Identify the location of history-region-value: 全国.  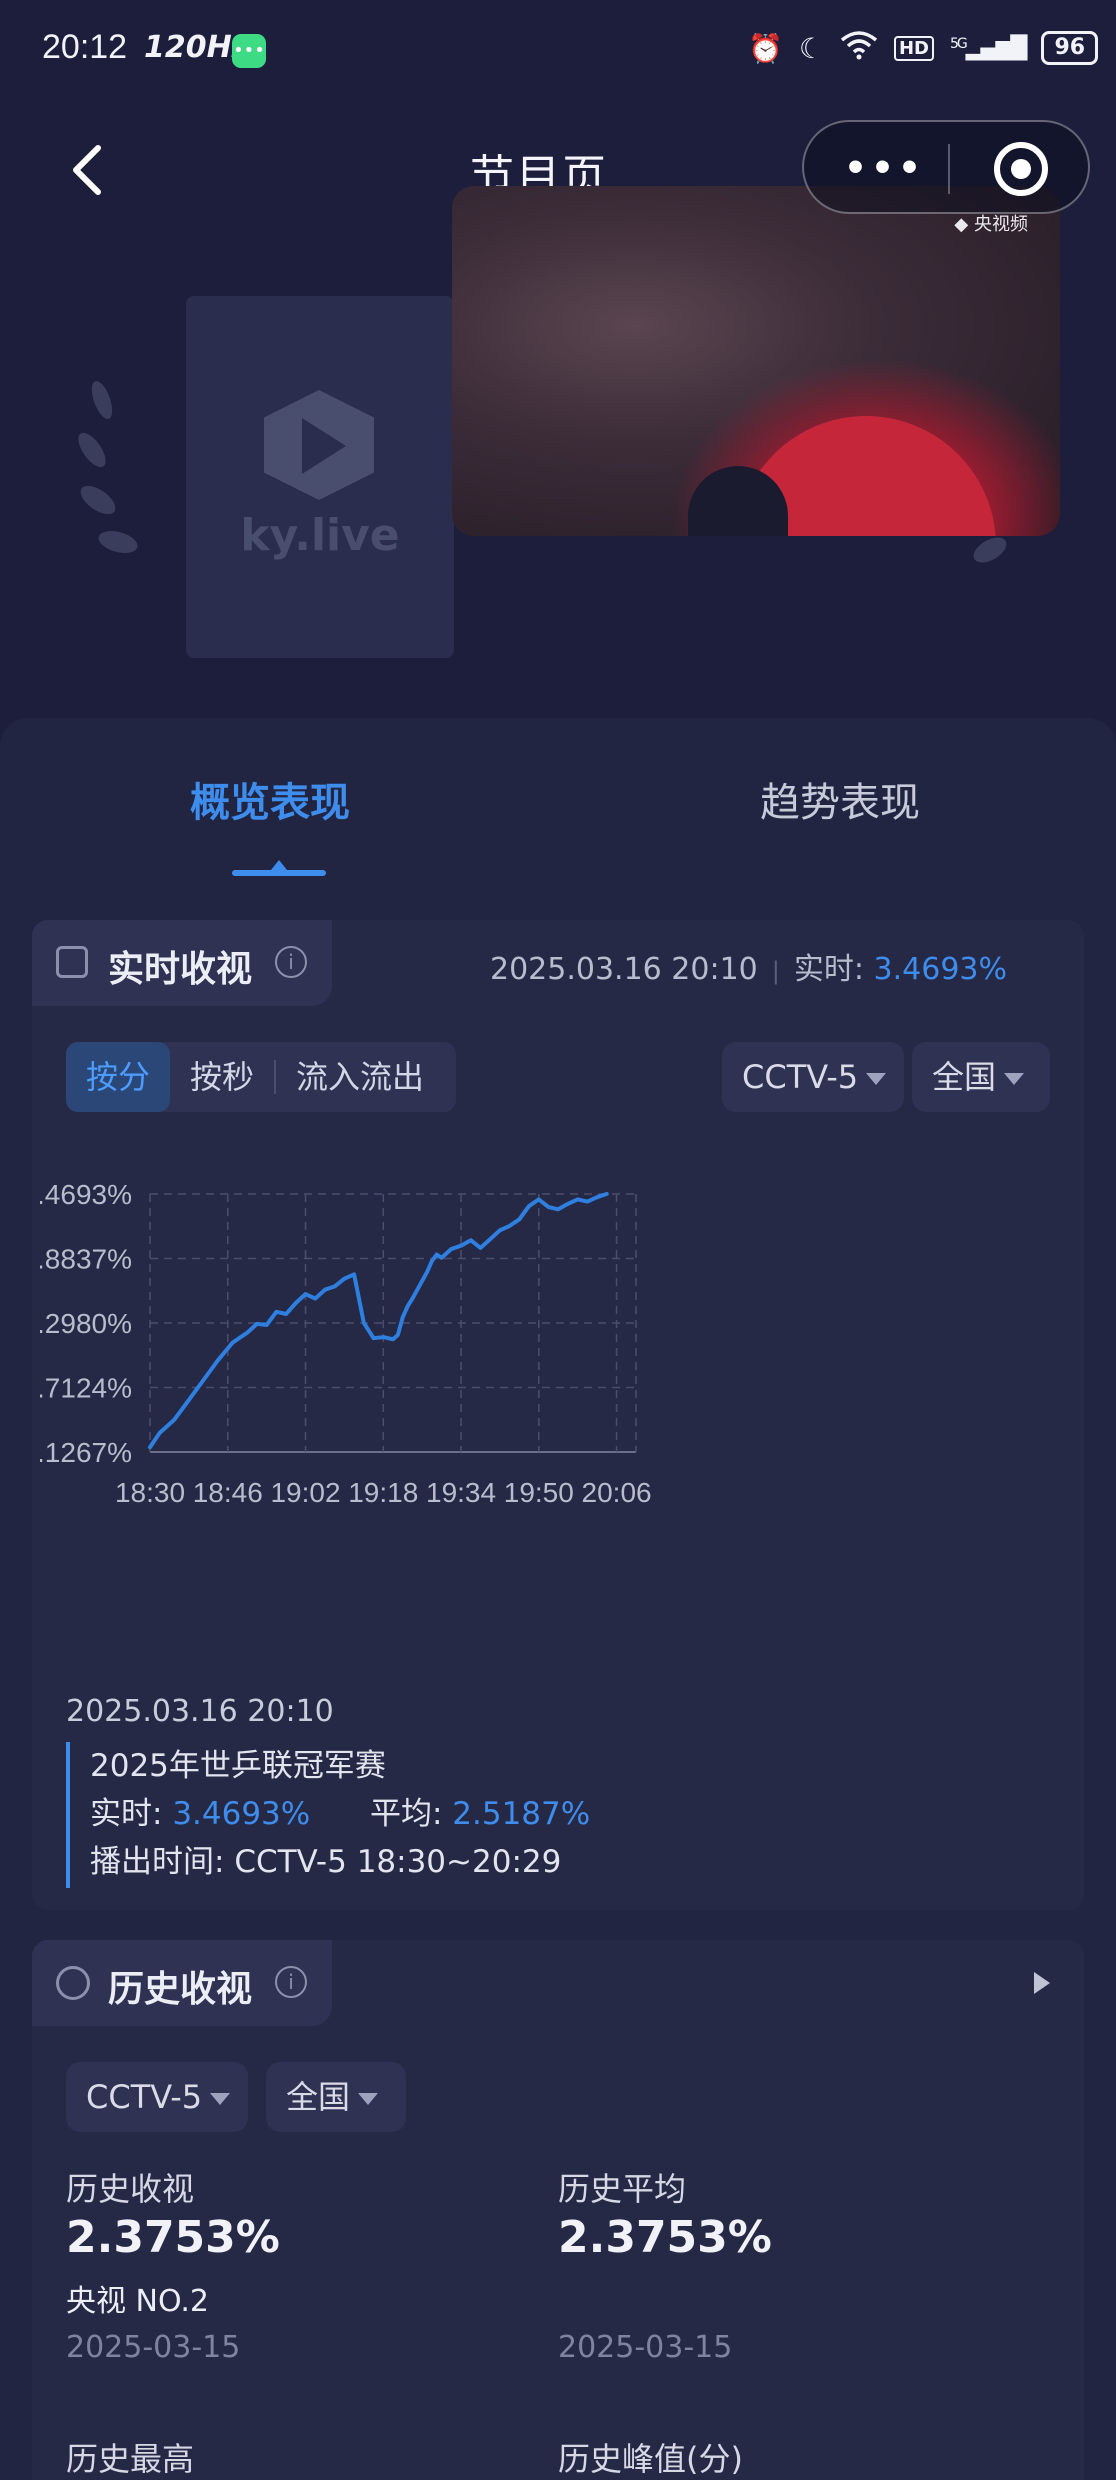
(318, 2097).